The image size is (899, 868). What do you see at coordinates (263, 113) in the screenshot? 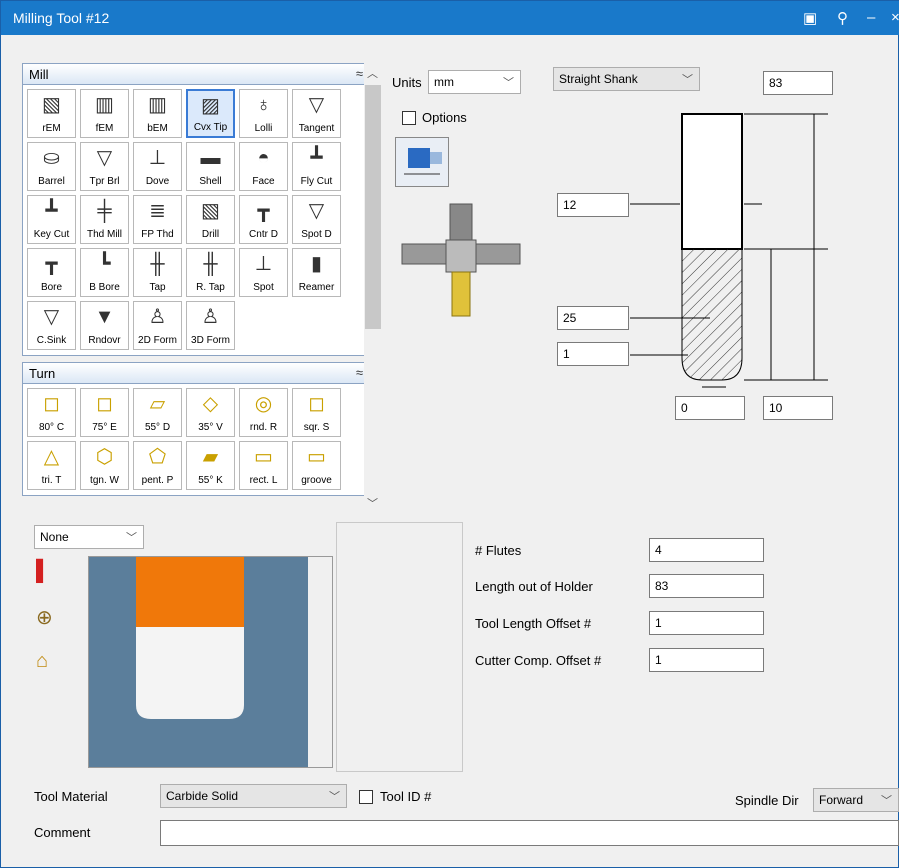
I see `tool-tile: ♁ Lolli` at bounding box center [263, 113].